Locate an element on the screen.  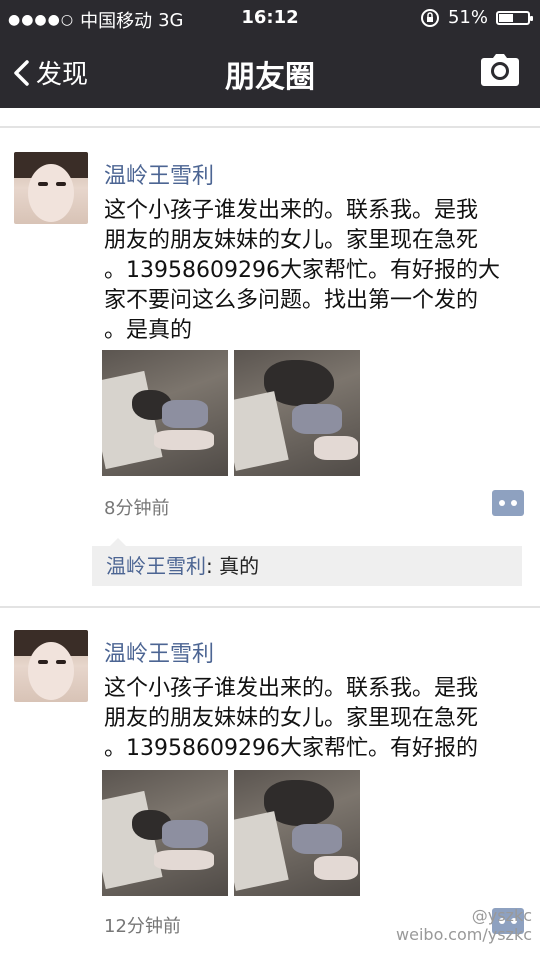
nav-bar: 发现 朋友圈 is located at coordinates (270, 72).